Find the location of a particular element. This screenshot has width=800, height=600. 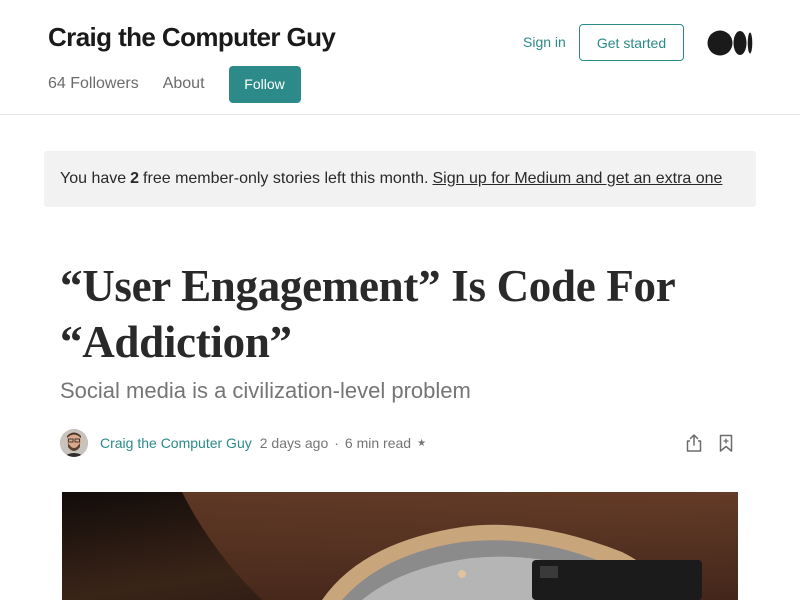

author-avatar is located at coordinates (74, 443).